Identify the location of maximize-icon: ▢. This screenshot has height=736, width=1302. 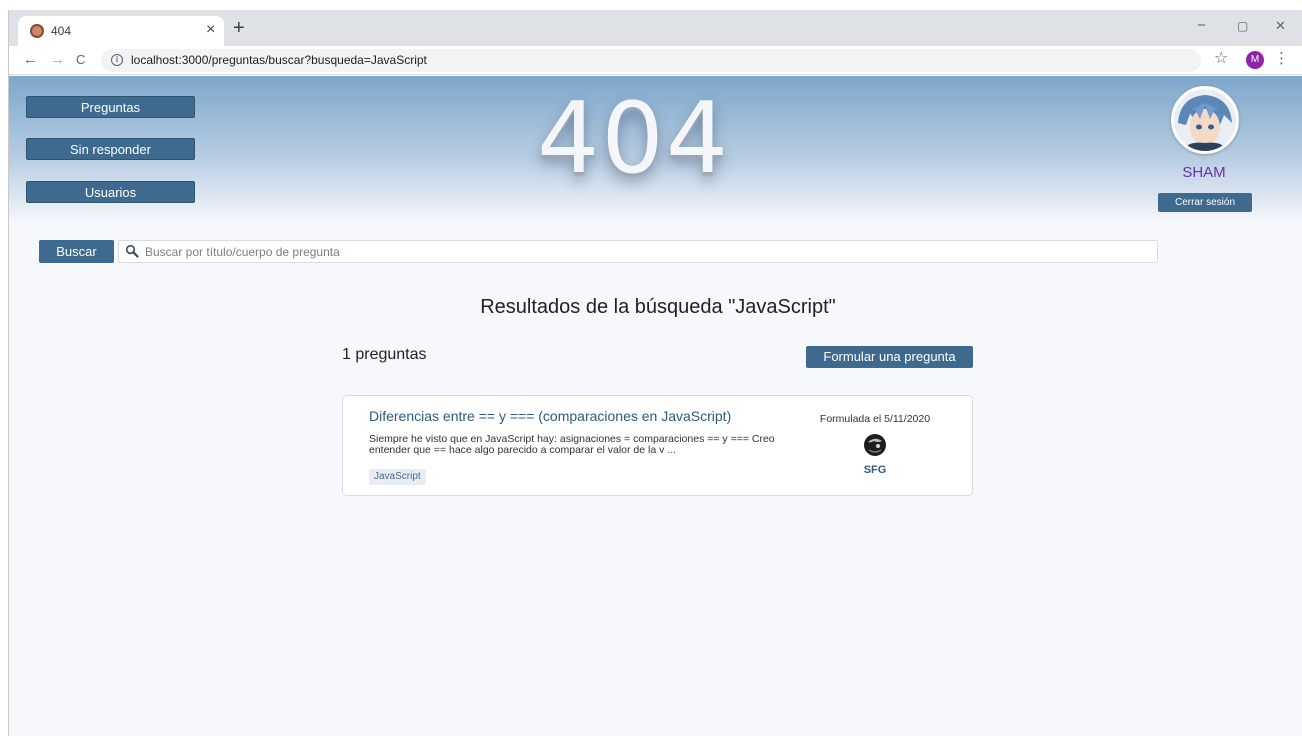
(1242, 26).